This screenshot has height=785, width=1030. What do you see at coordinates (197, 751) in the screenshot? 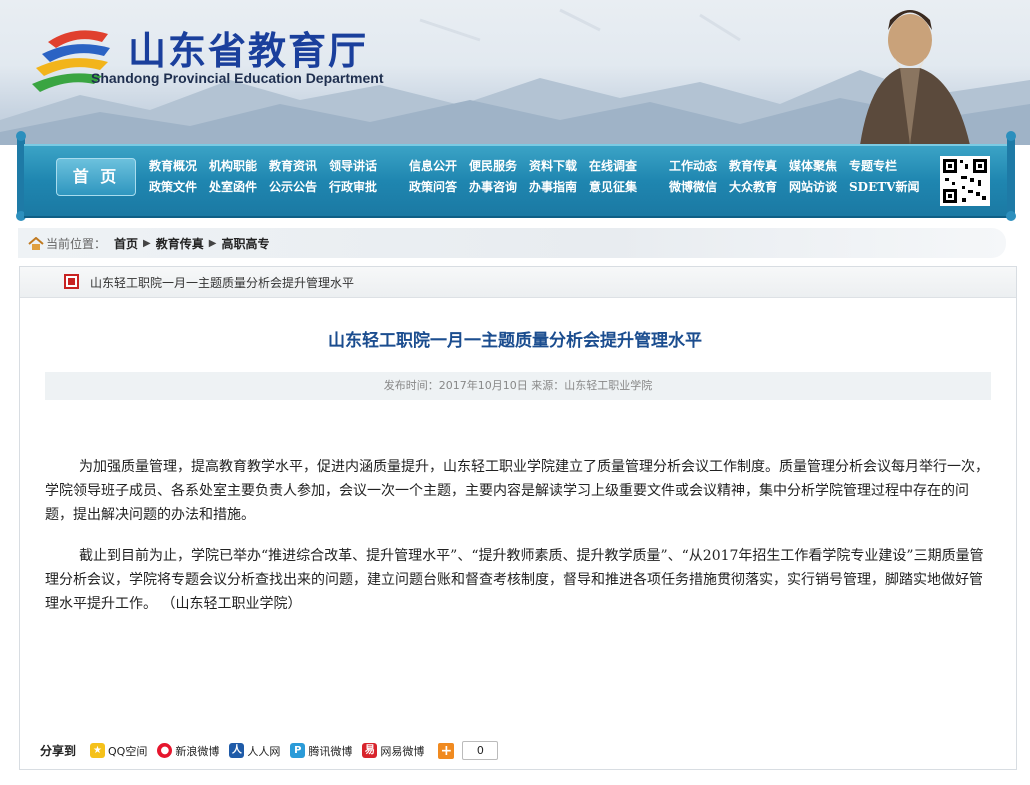
I see `share-sina-weibo-label: 新浪微博` at bounding box center [197, 751].